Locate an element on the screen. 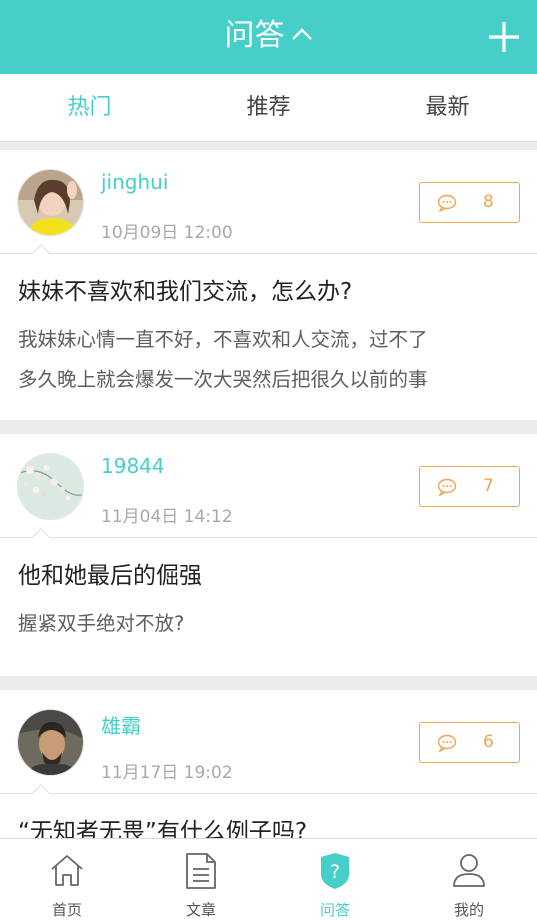 The height and width of the screenshot is (920, 537). top-header: 问答 is located at coordinates (268, 37).